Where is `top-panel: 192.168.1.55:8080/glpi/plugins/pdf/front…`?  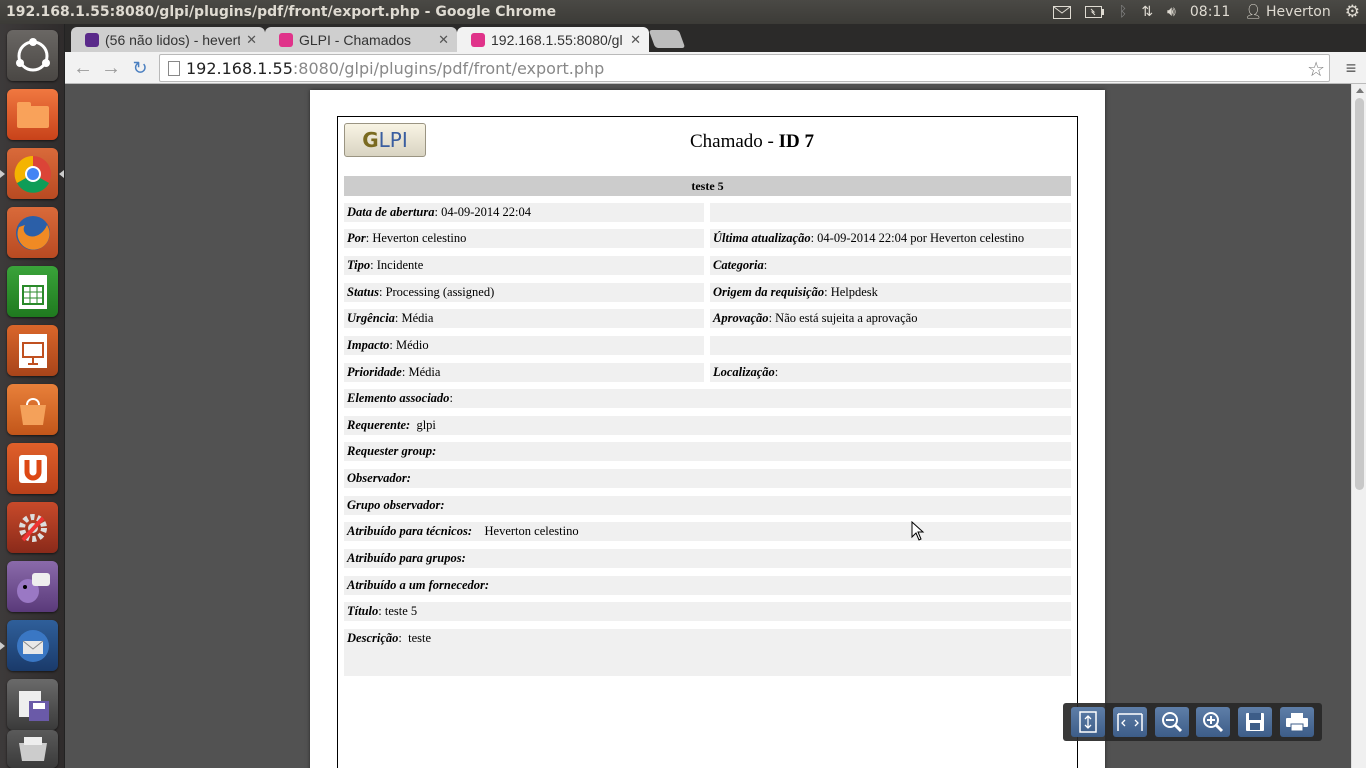
top-panel: 192.168.1.55:8080/glpi/plugins/pdf/front… is located at coordinates (683, 12).